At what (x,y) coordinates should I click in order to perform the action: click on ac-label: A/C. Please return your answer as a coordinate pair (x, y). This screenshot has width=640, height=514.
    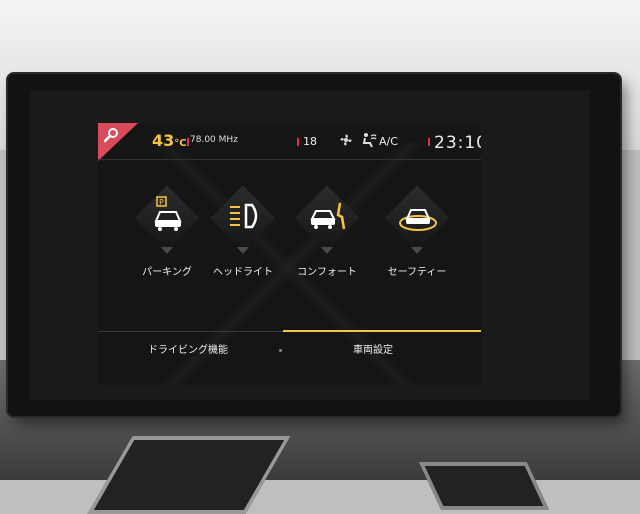
    Looking at the image, I should click on (388, 141).